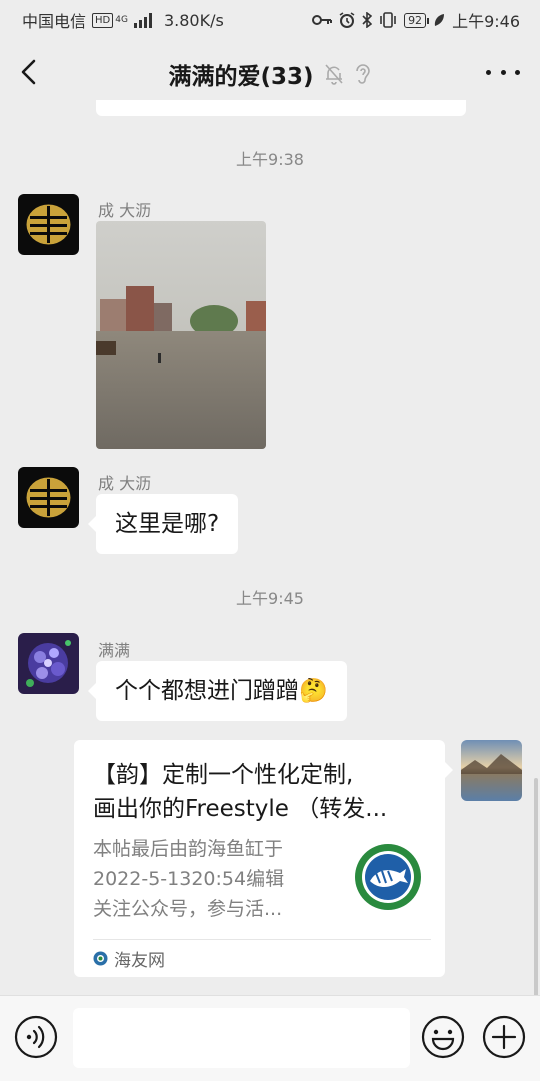 The height and width of the screenshot is (1081, 540). What do you see at coordinates (367, 20) in the screenshot?
I see `bluetooth-icon` at bounding box center [367, 20].